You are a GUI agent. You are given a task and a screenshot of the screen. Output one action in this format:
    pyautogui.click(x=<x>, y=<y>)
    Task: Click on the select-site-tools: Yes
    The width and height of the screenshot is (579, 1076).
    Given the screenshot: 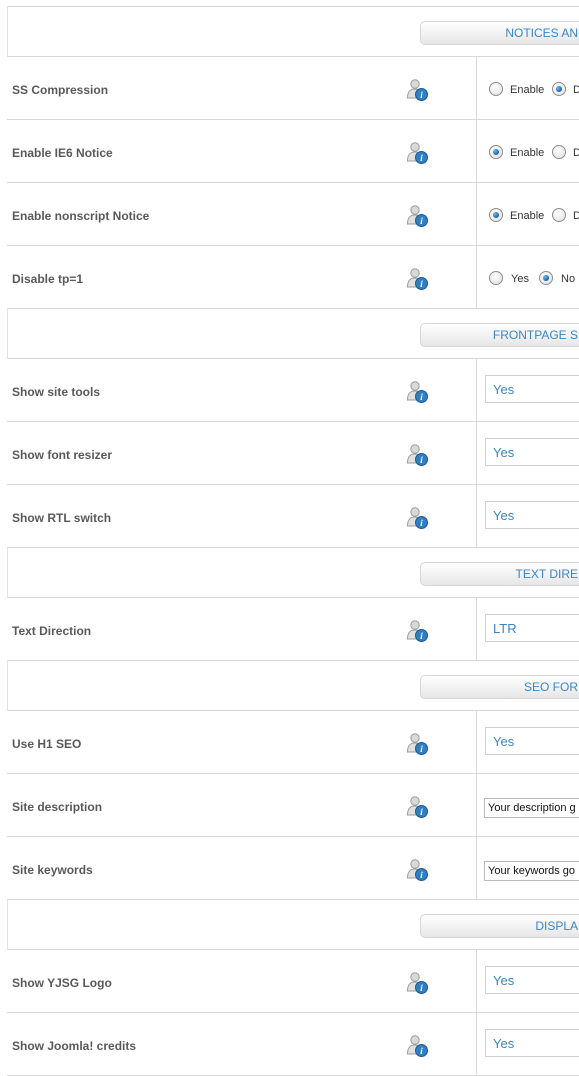 What is the action you would take?
    pyautogui.click(x=532, y=389)
    